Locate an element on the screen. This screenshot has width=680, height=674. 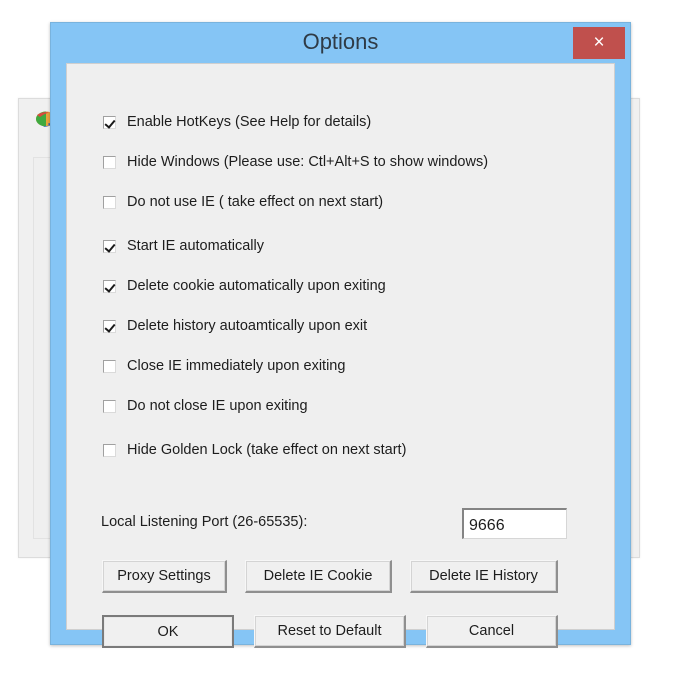
checkbox-hide-golden-lock is located at coordinates (109, 450).